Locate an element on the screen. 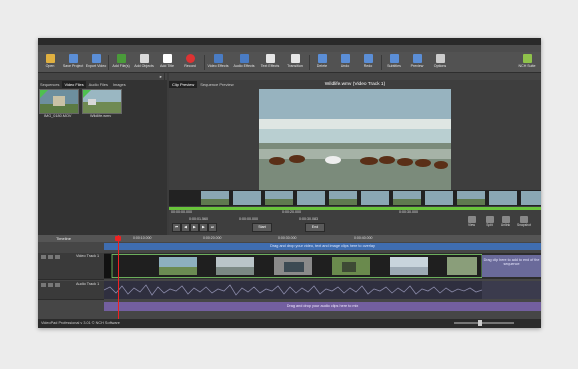 This screenshot has height=369, width=578. undo-button: Undo is located at coordinates (345, 62).